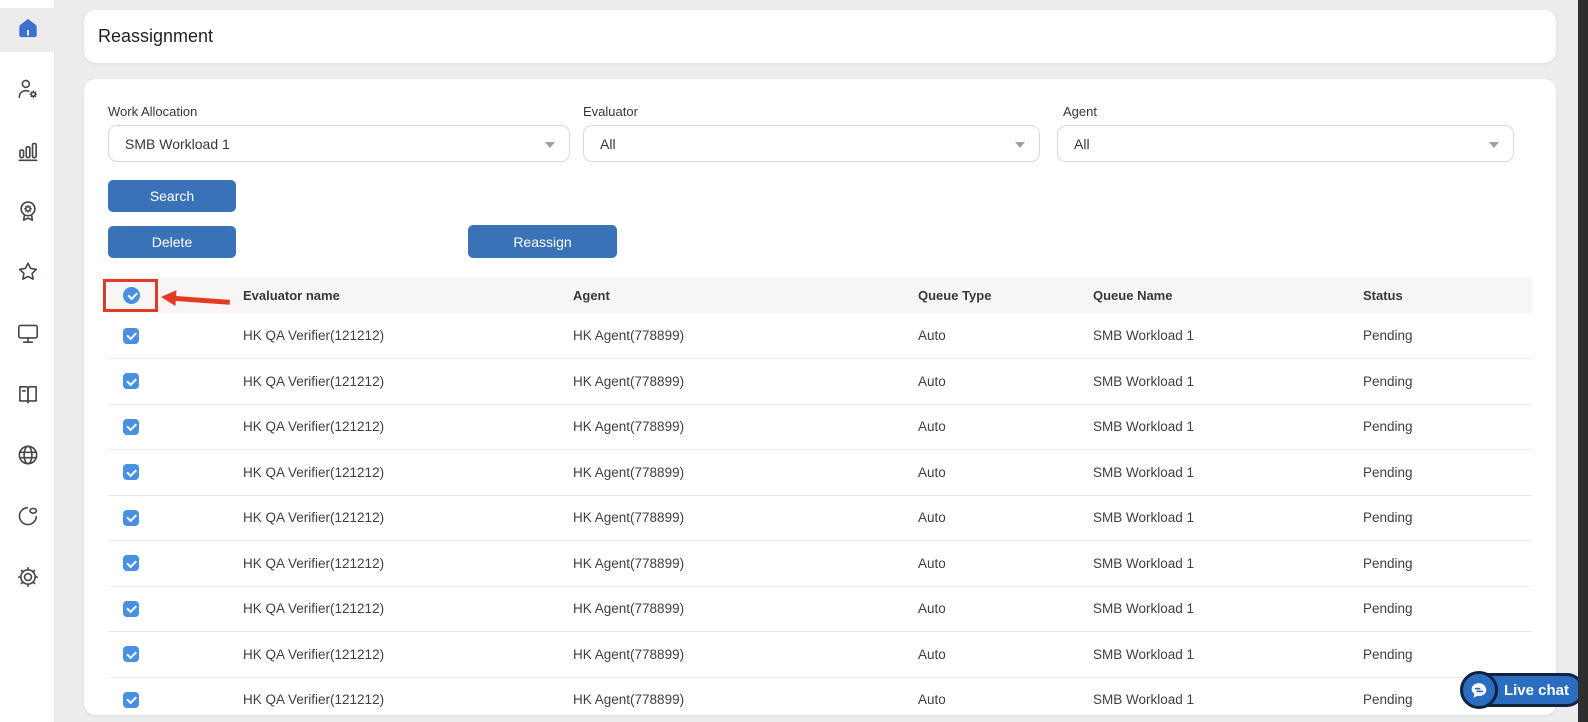 The width and height of the screenshot is (1588, 722). Describe the element at coordinates (610, 111) in the screenshot. I see `evaluator-label: Evaluator` at that location.